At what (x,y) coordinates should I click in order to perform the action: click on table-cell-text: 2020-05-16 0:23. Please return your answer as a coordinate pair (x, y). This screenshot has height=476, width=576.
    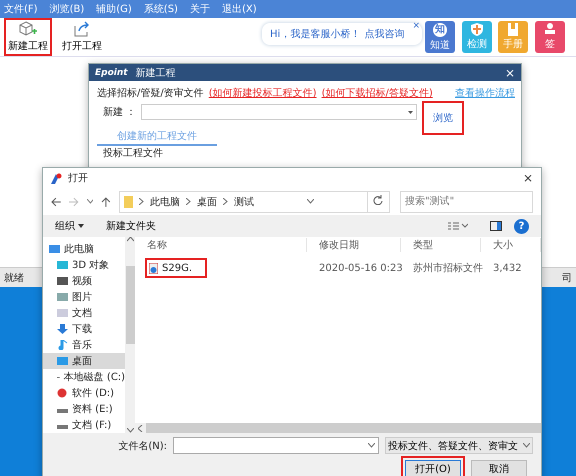
    Looking at the image, I should click on (359, 268).